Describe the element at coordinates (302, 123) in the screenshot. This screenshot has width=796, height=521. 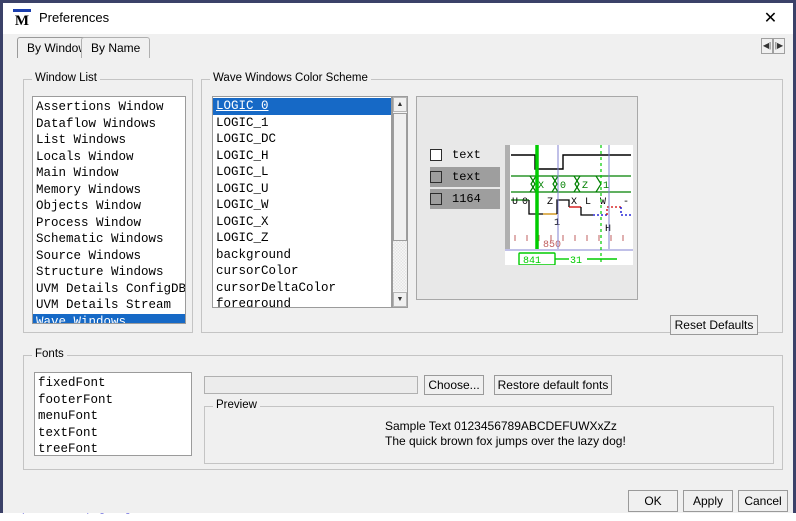
I see `color-scheme-item: LOGIC_1` at that location.